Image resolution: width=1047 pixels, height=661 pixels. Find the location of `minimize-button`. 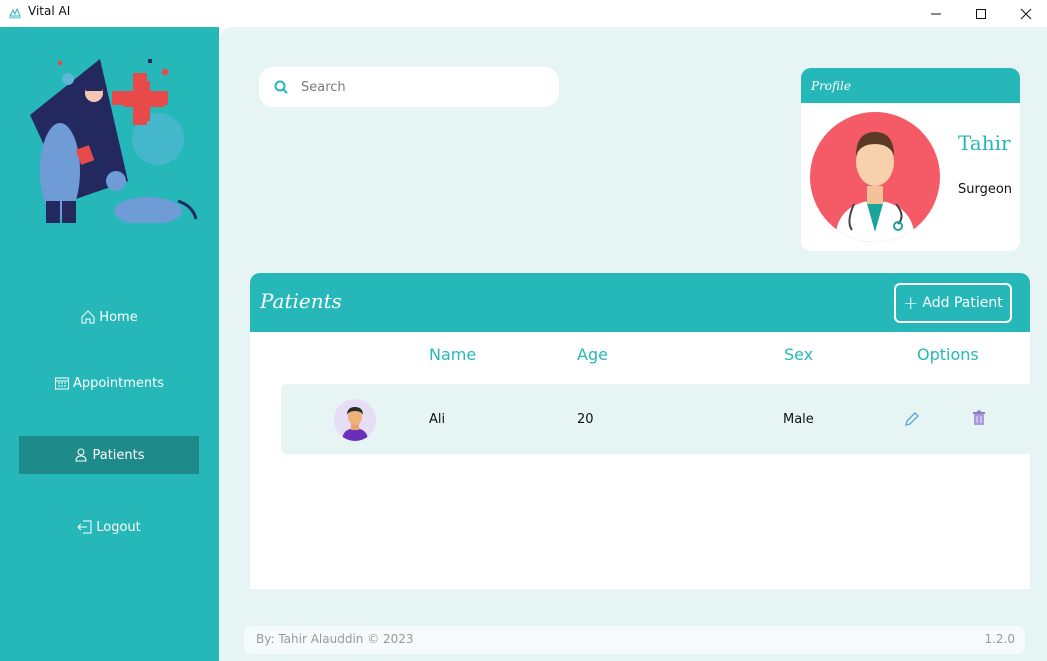

minimize-button is located at coordinates (936, 13).